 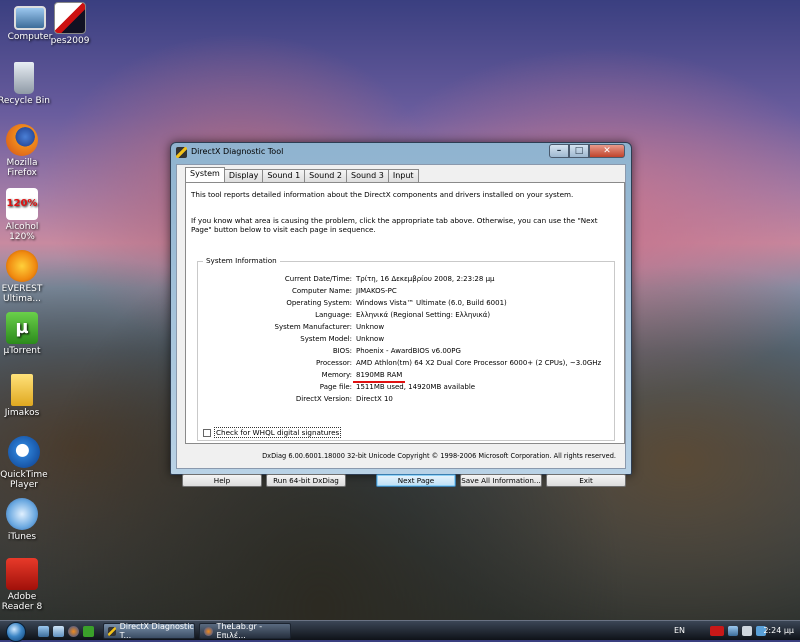 I want to click on language-indicator: EN, so click(x=679, y=630).